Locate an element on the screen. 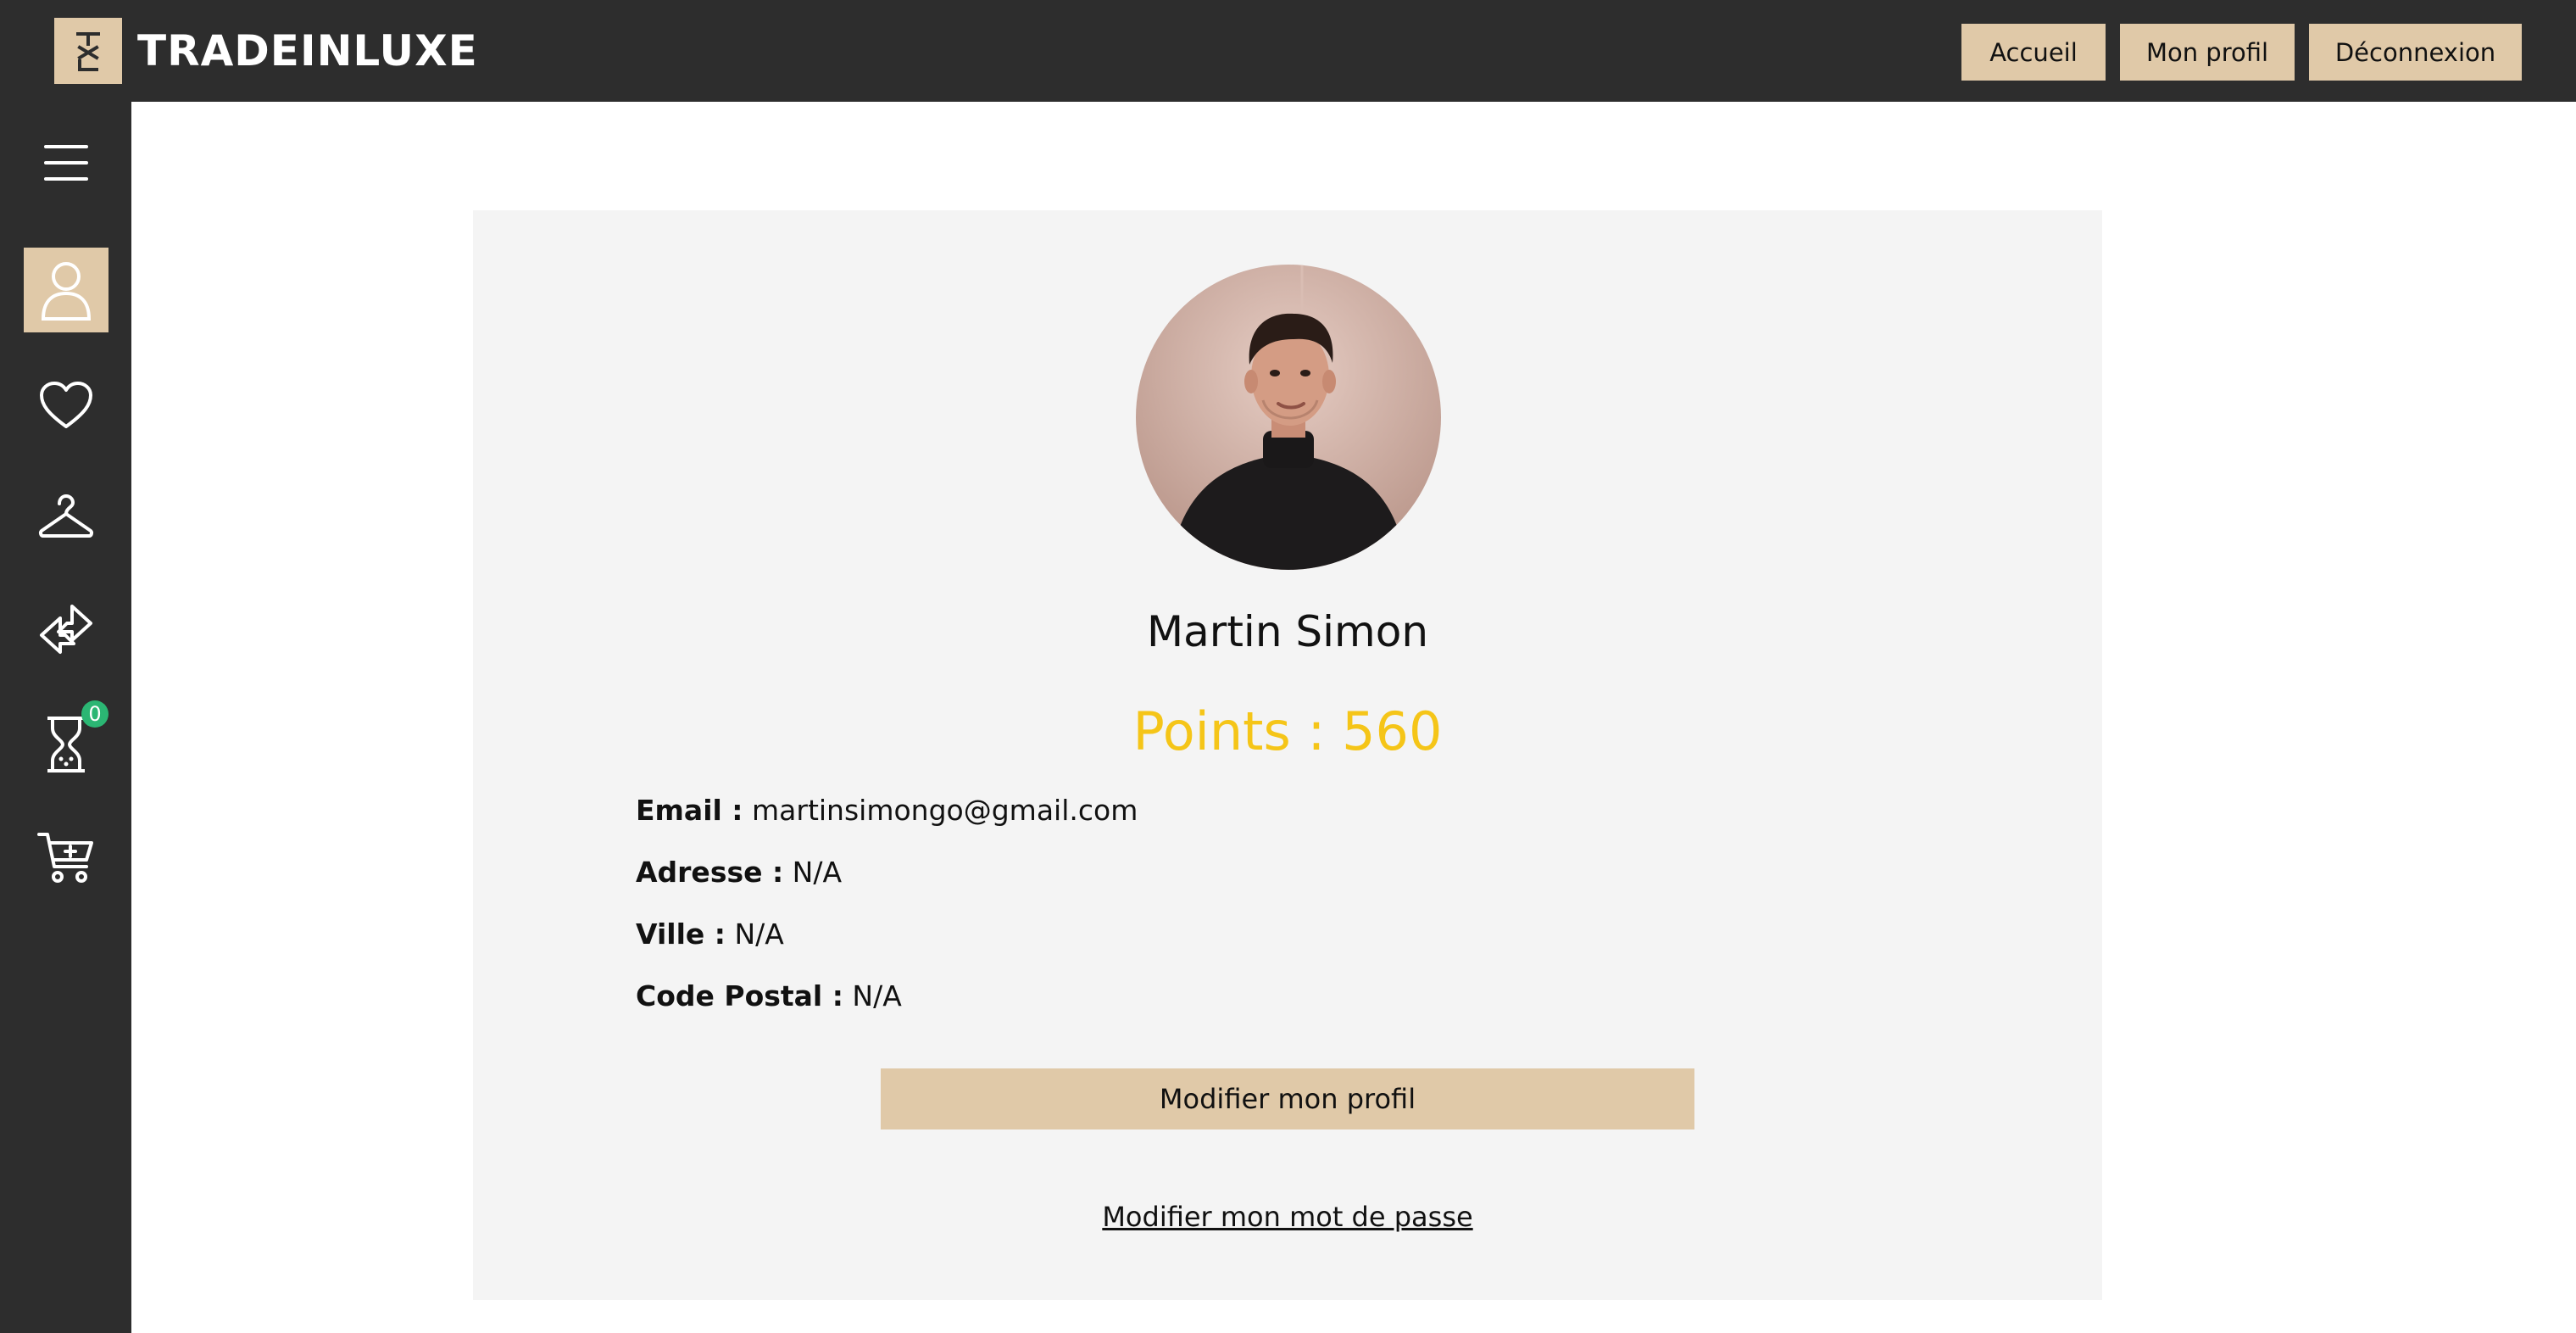 The image size is (2576, 1333). edit-profile-button: Modifier mon profil is located at coordinates (1287, 1098).